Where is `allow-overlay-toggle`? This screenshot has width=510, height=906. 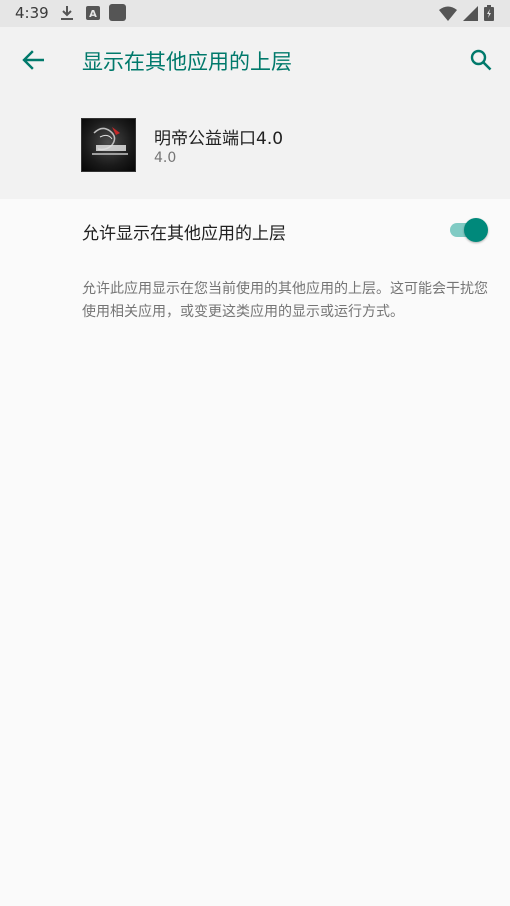 allow-overlay-toggle is located at coordinates (469, 230).